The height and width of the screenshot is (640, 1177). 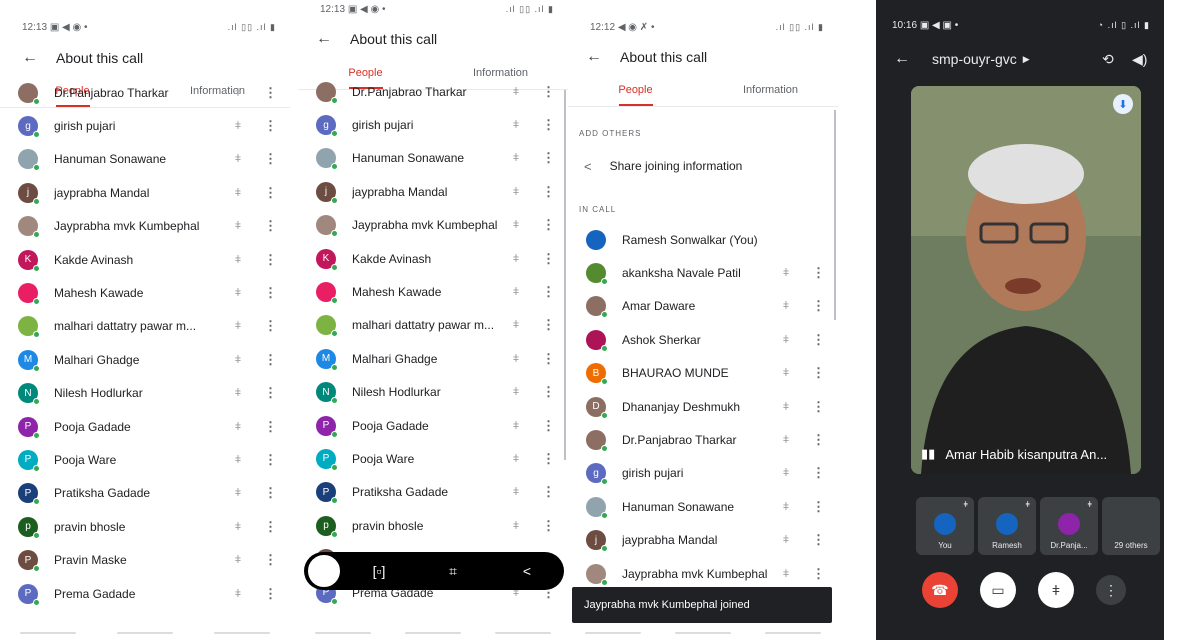 What do you see at coordinates (145, 559) in the screenshot?
I see `participant-row: P Pravin Maske ǂ ⋮` at bounding box center [145, 559].